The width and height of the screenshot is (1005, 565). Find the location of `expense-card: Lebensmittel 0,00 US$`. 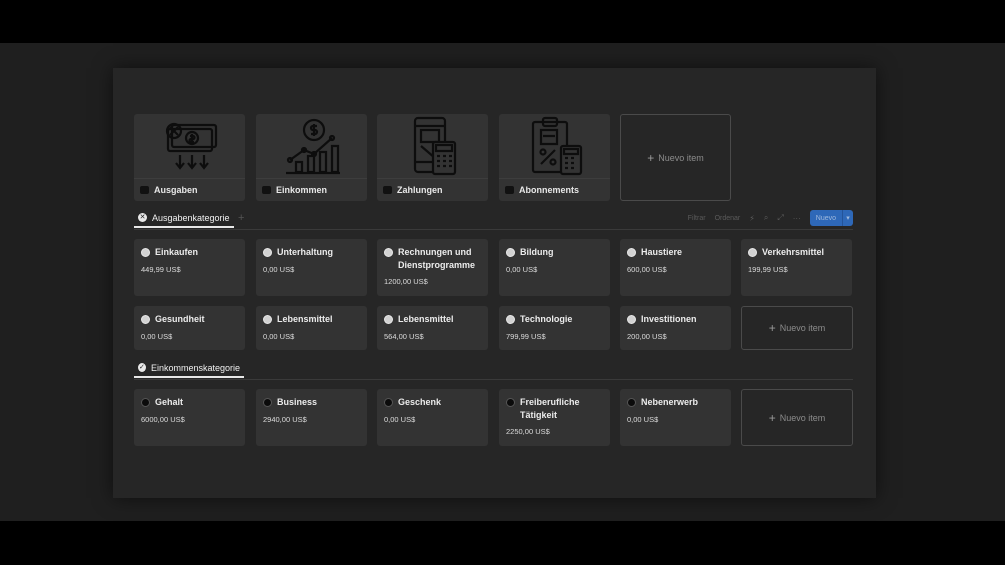

expense-card: Lebensmittel 0,00 US$ is located at coordinates (311, 328).